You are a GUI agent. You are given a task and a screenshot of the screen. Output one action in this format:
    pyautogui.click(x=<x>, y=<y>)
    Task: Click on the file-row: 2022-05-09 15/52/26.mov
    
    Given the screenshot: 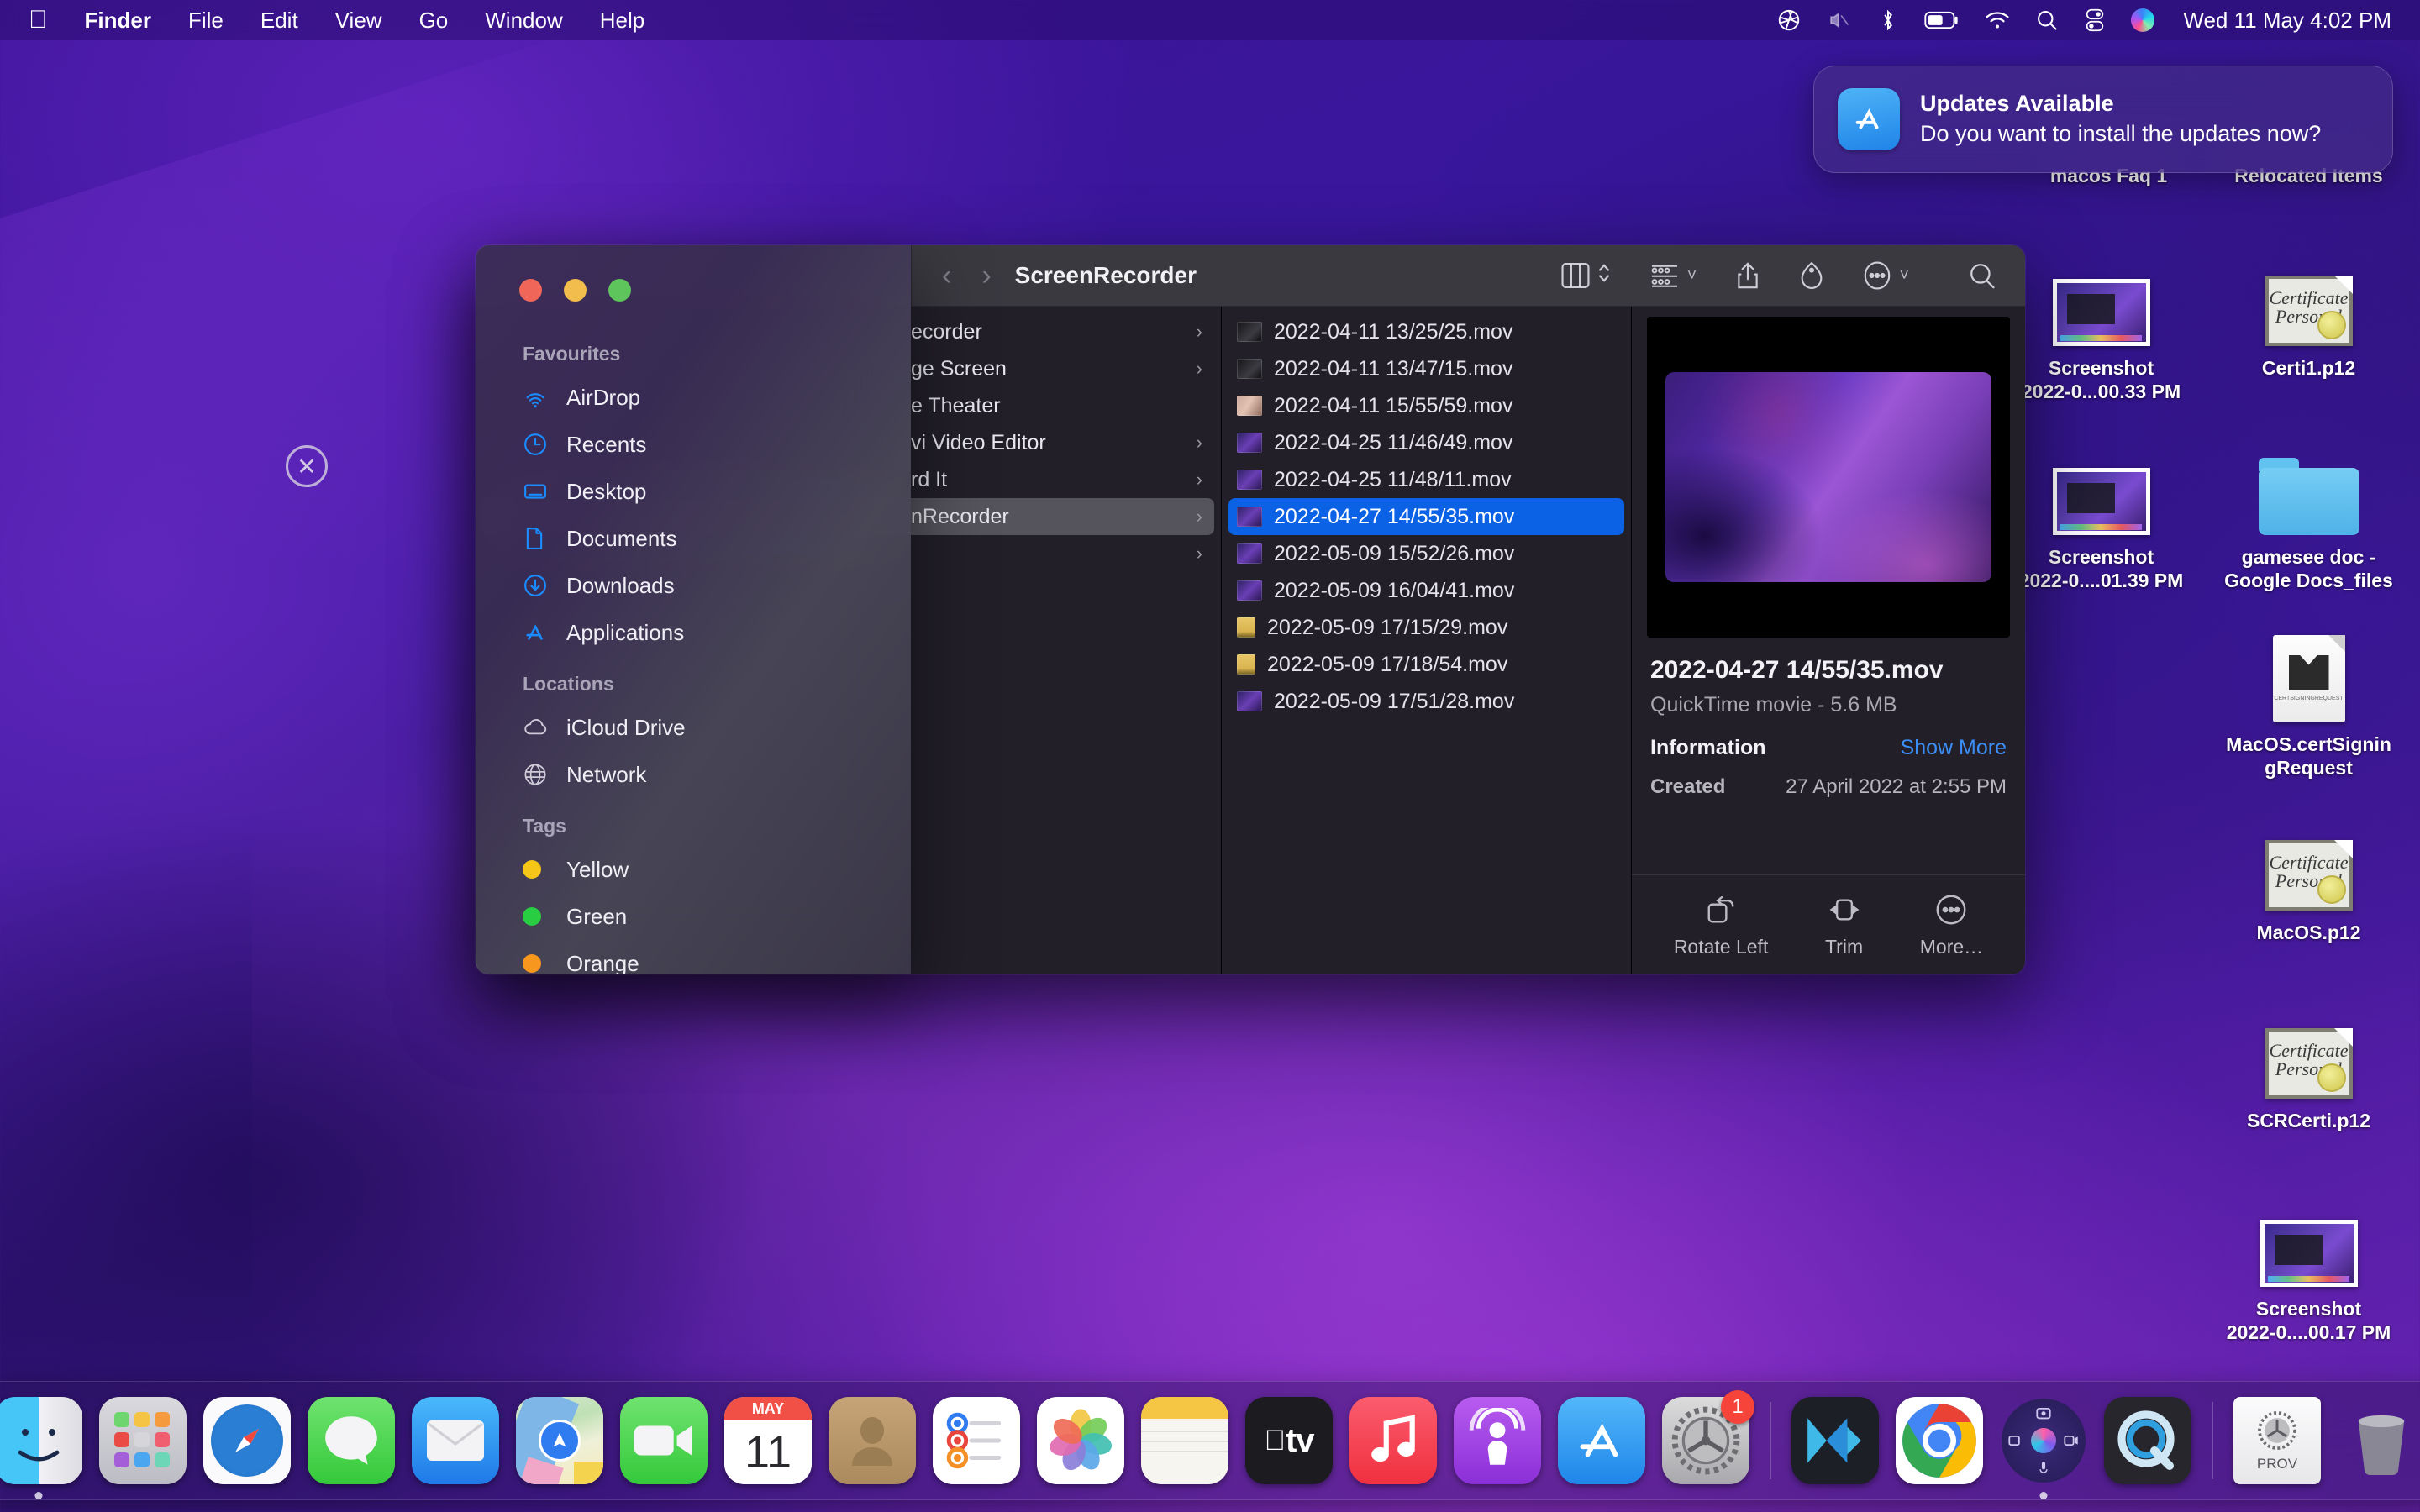 What is the action you would take?
    pyautogui.click(x=1426, y=553)
    